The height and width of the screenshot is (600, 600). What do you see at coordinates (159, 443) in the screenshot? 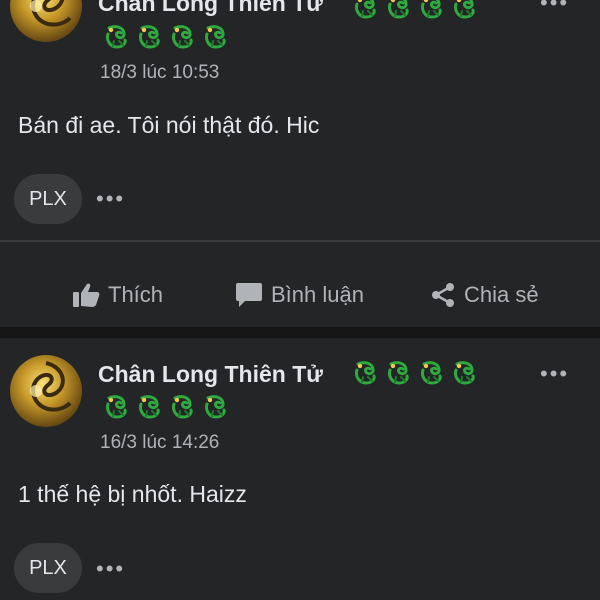
I see `post-timestamp: 16/3 lúc 14:26` at bounding box center [159, 443].